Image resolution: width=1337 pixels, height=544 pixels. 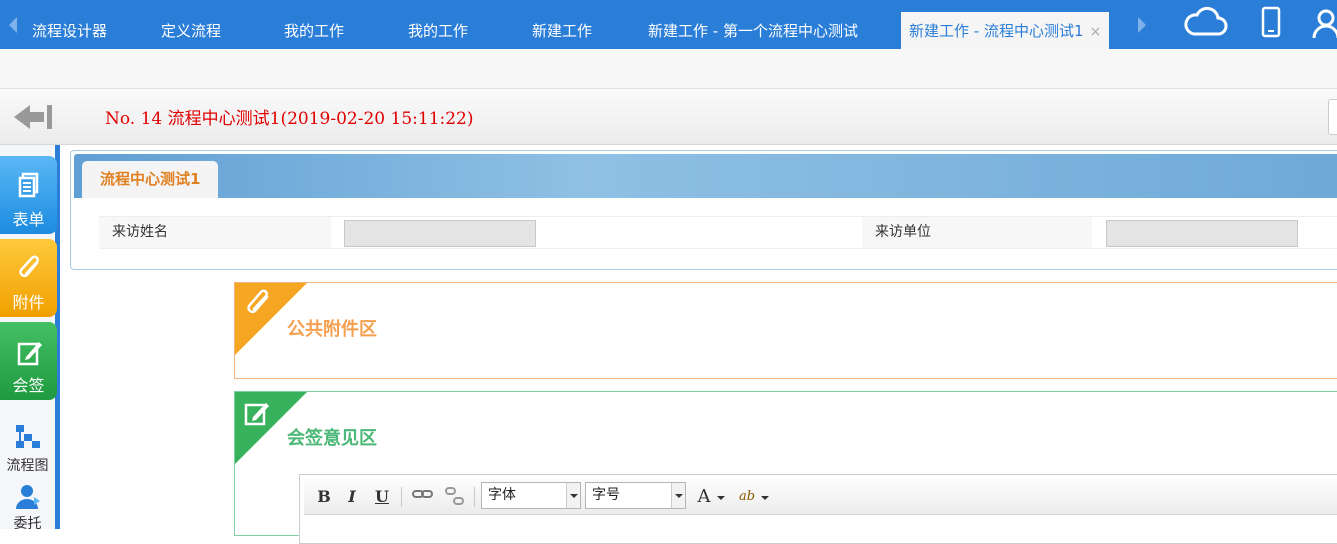 I want to click on attachments-section-title: 公共附件区, so click(x=332, y=329).